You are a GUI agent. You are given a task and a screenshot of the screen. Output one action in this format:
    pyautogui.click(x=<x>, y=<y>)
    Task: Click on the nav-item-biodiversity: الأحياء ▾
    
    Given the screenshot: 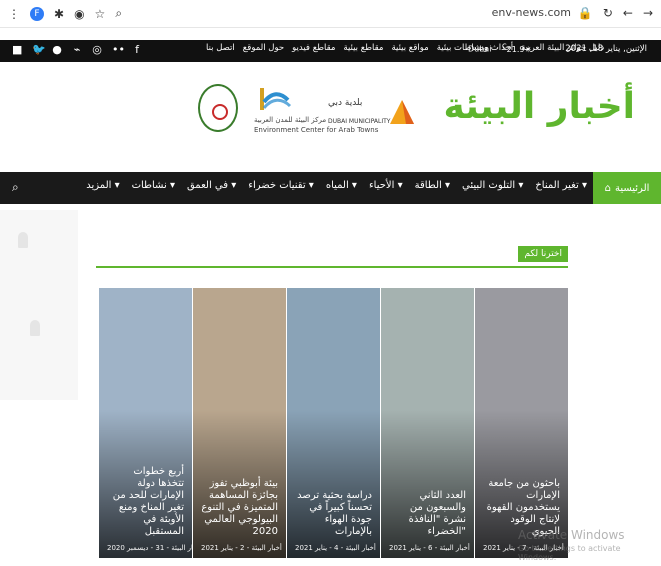 What is the action you would take?
    pyautogui.click(x=386, y=185)
    